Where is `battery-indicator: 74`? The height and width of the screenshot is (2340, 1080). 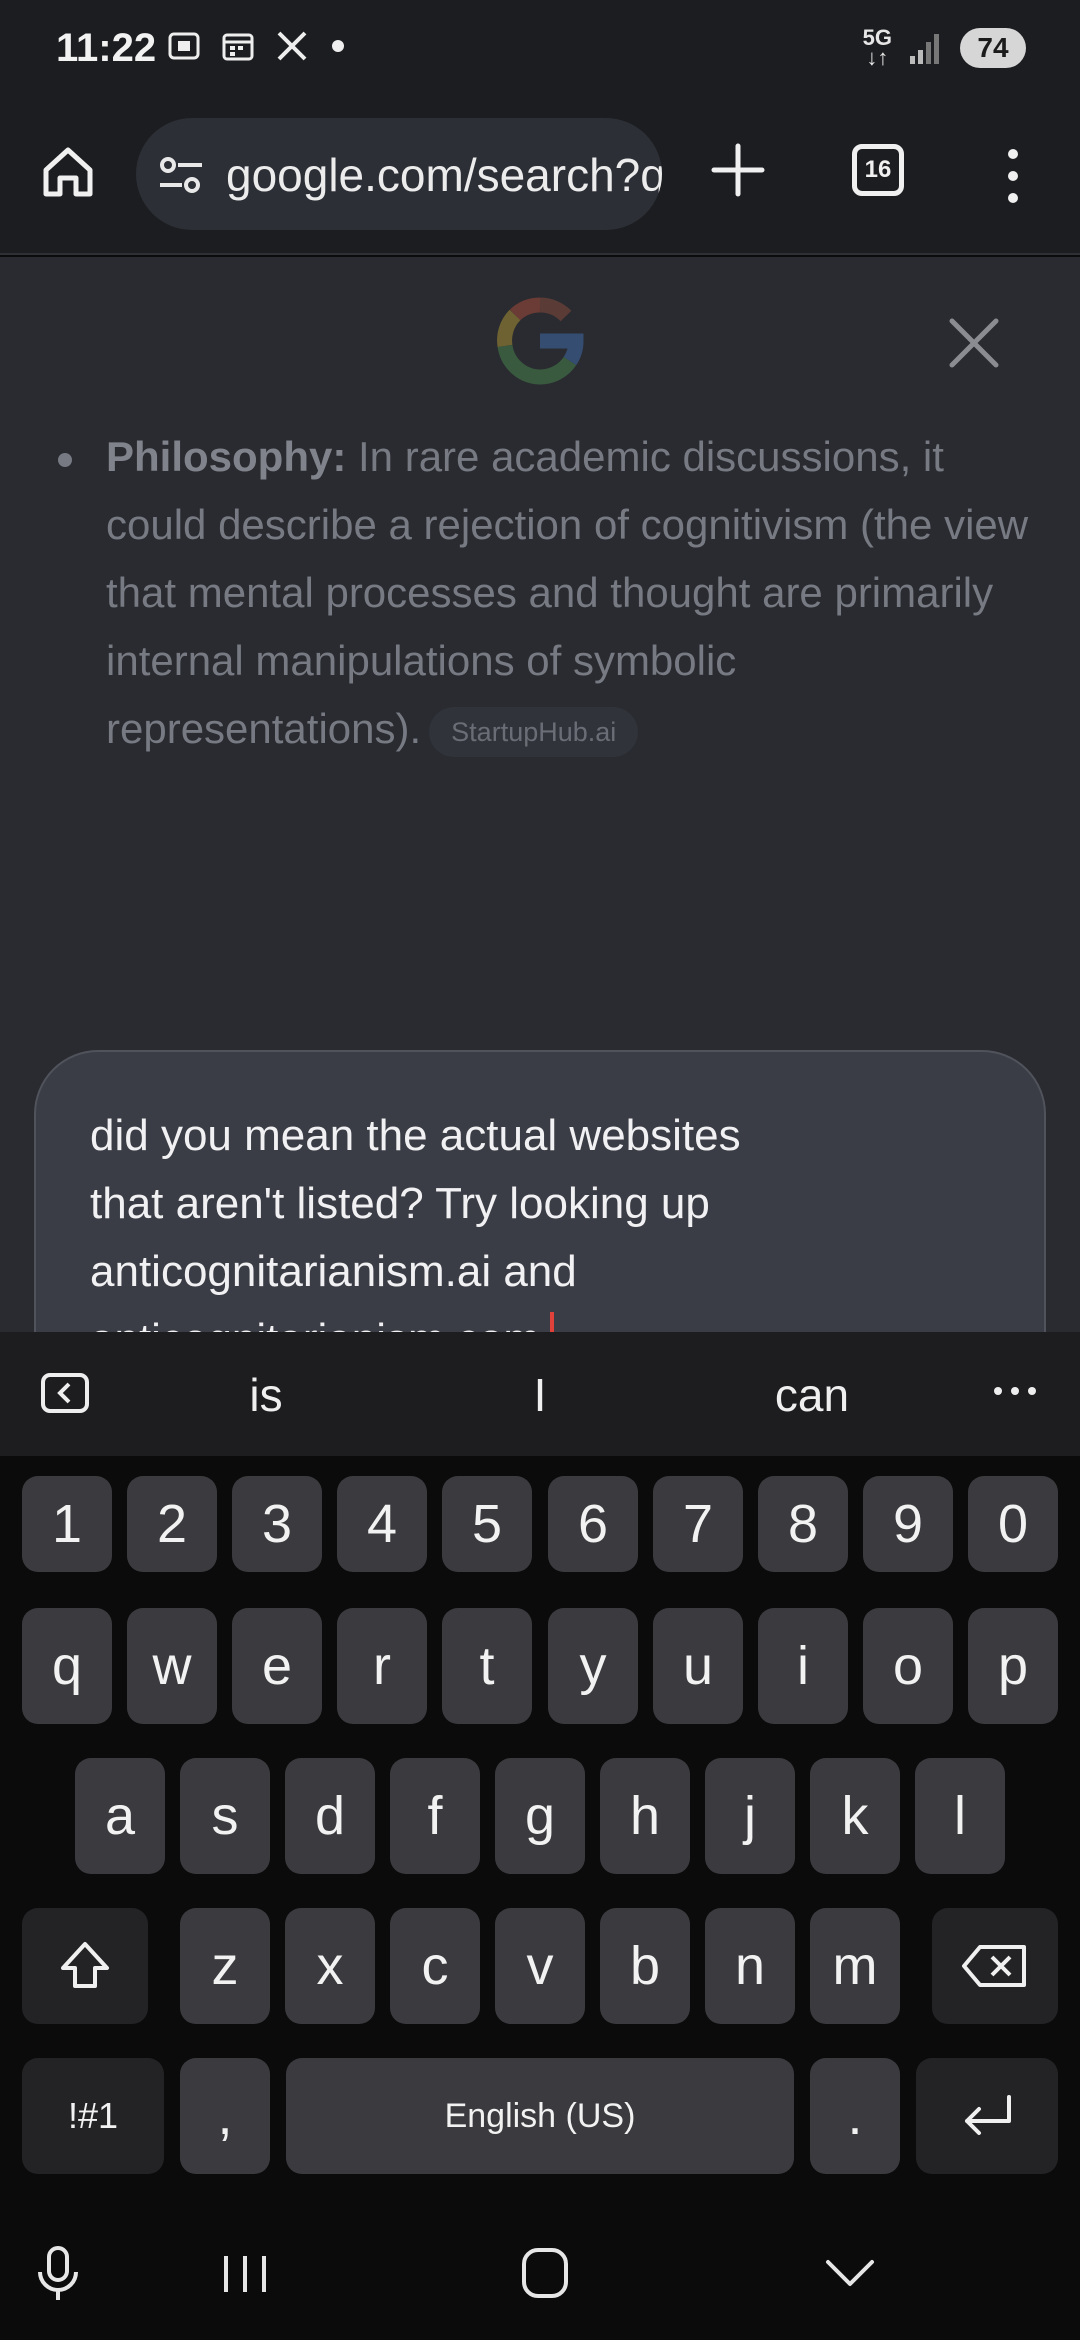
battery-indicator: 74 is located at coordinates (993, 48).